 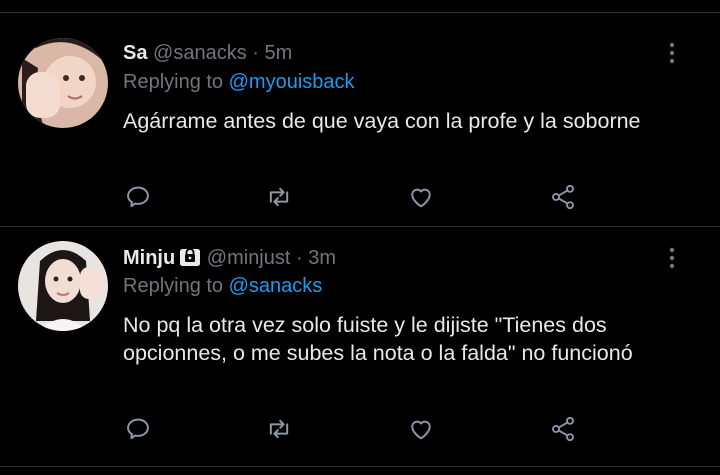 I want to click on display-name: Minju, so click(x=149, y=258).